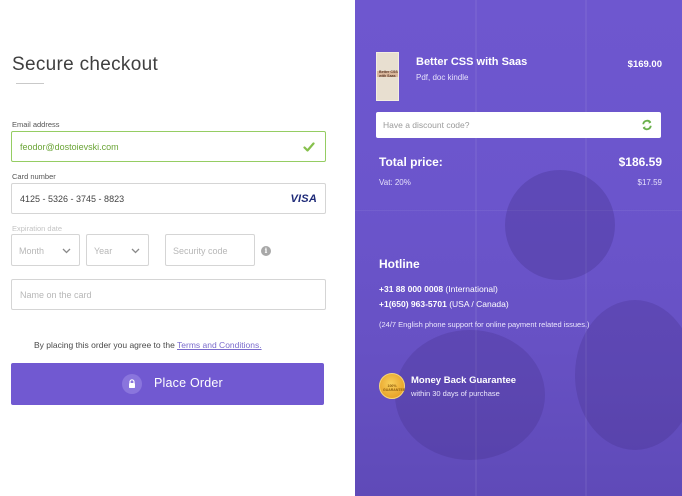 The width and height of the screenshot is (682, 496). Describe the element at coordinates (168, 146) in the screenshot. I see `email-field: feodor@dostoievski.com` at that location.